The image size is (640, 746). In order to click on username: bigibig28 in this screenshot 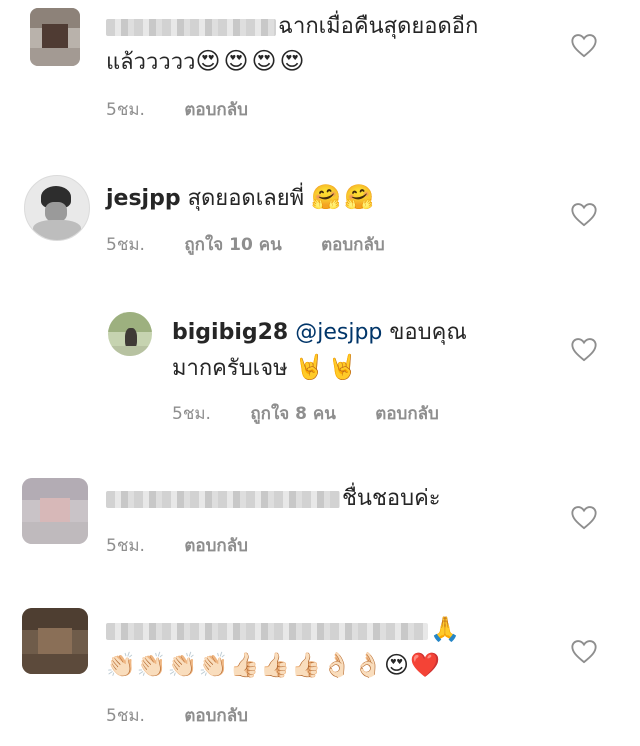, I will do `click(230, 332)`.